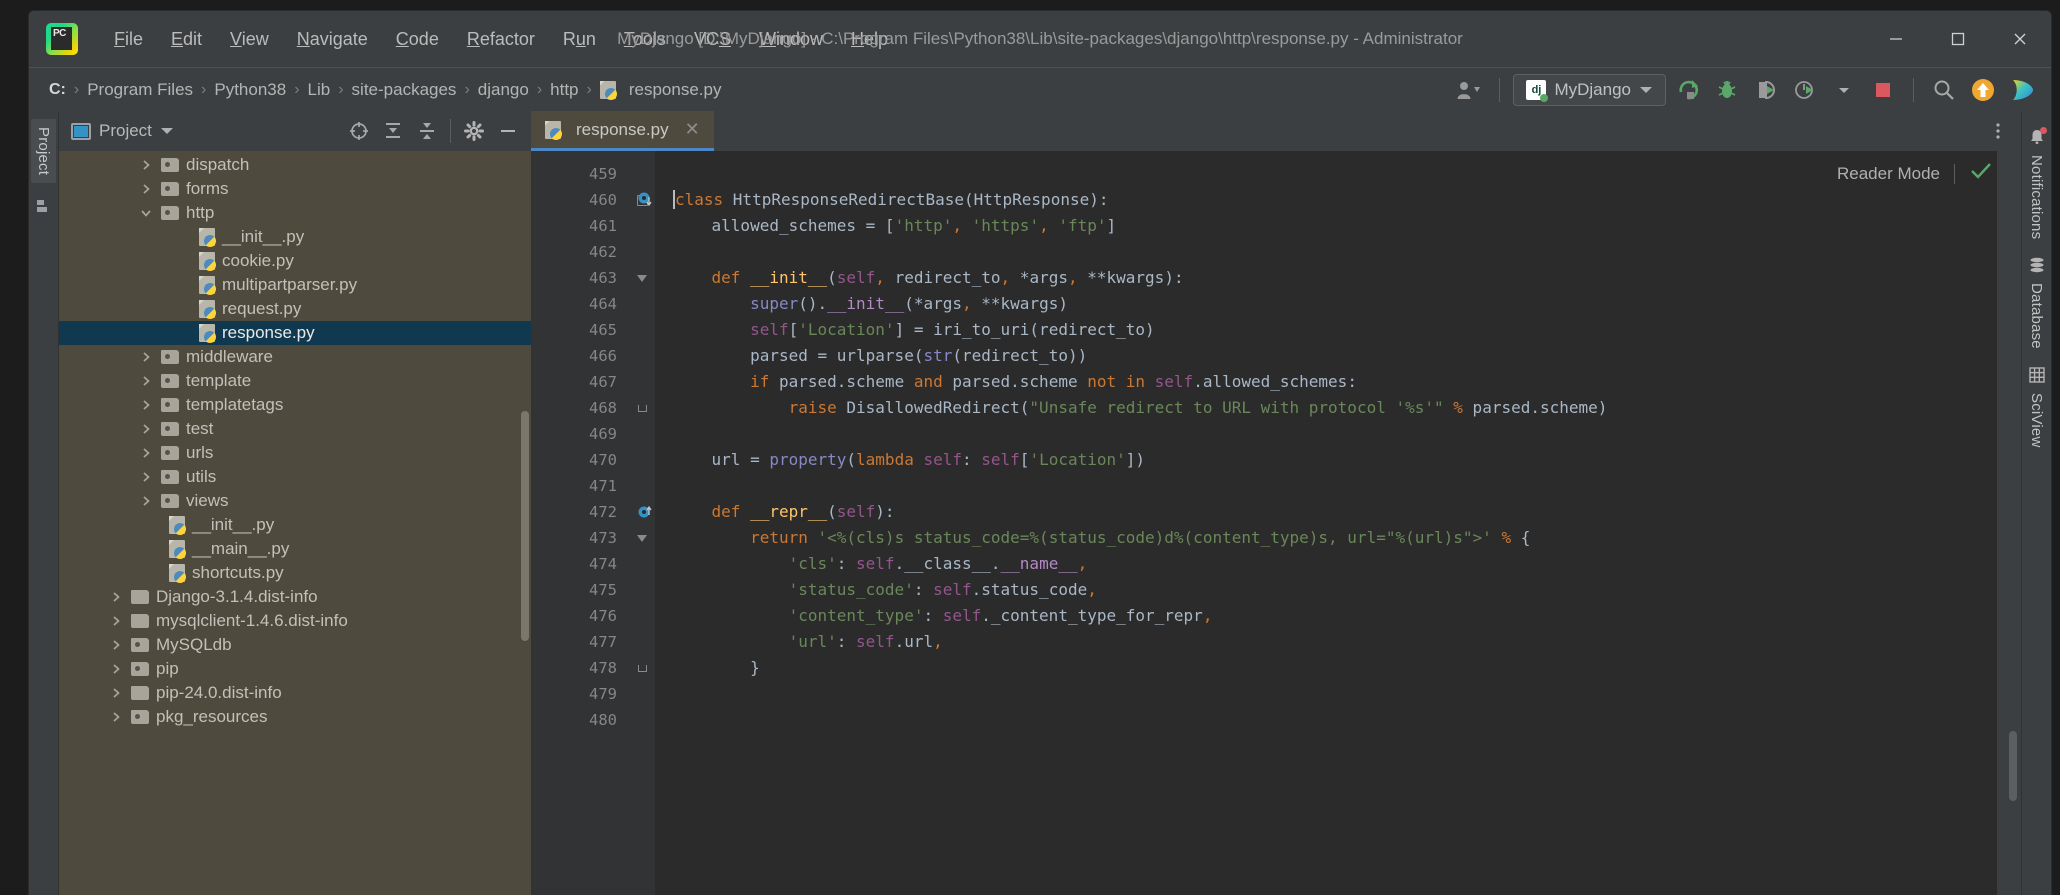 This screenshot has width=2060, height=895. I want to click on menu-file: File, so click(128, 39).